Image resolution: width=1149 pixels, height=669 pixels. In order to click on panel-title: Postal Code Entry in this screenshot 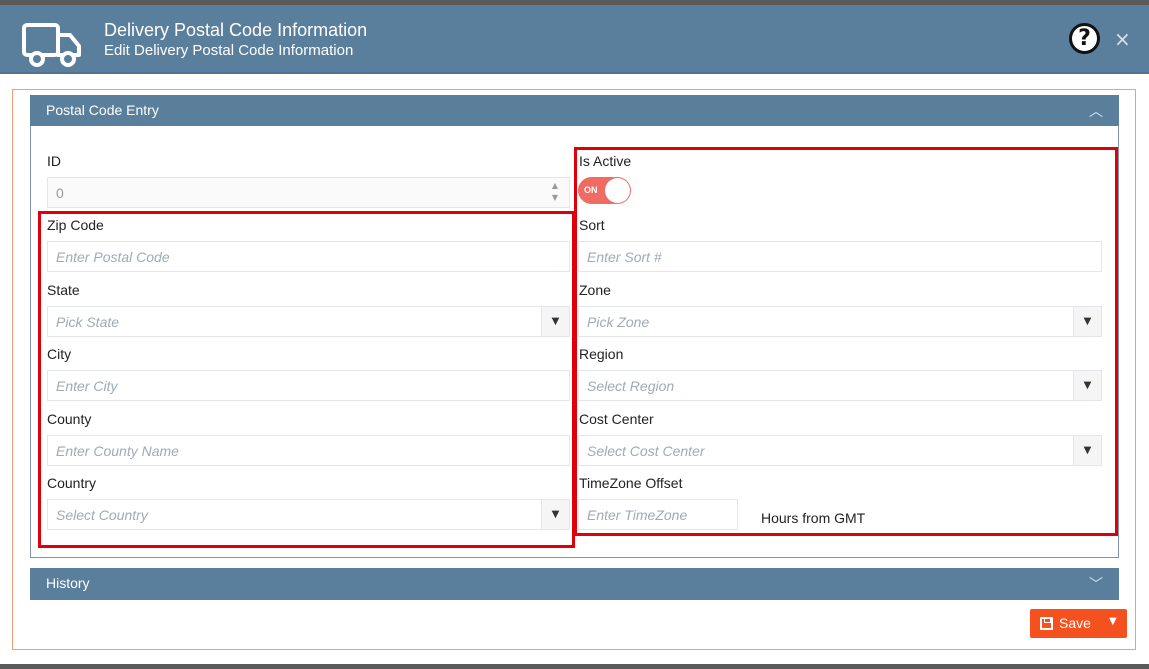, I will do `click(102, 110)`.